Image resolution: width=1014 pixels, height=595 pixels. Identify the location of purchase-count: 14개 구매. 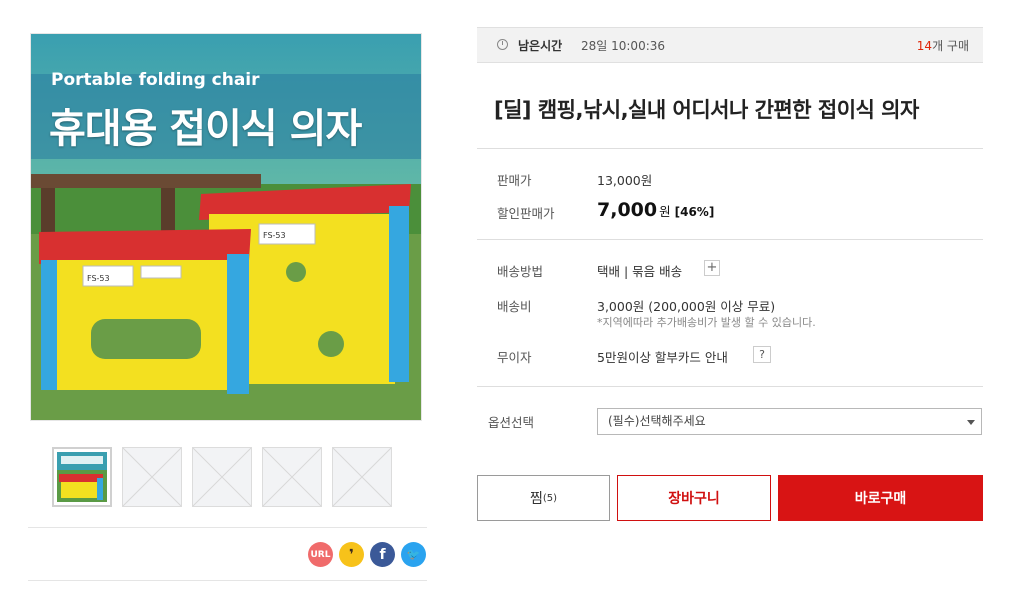
(943, 45).